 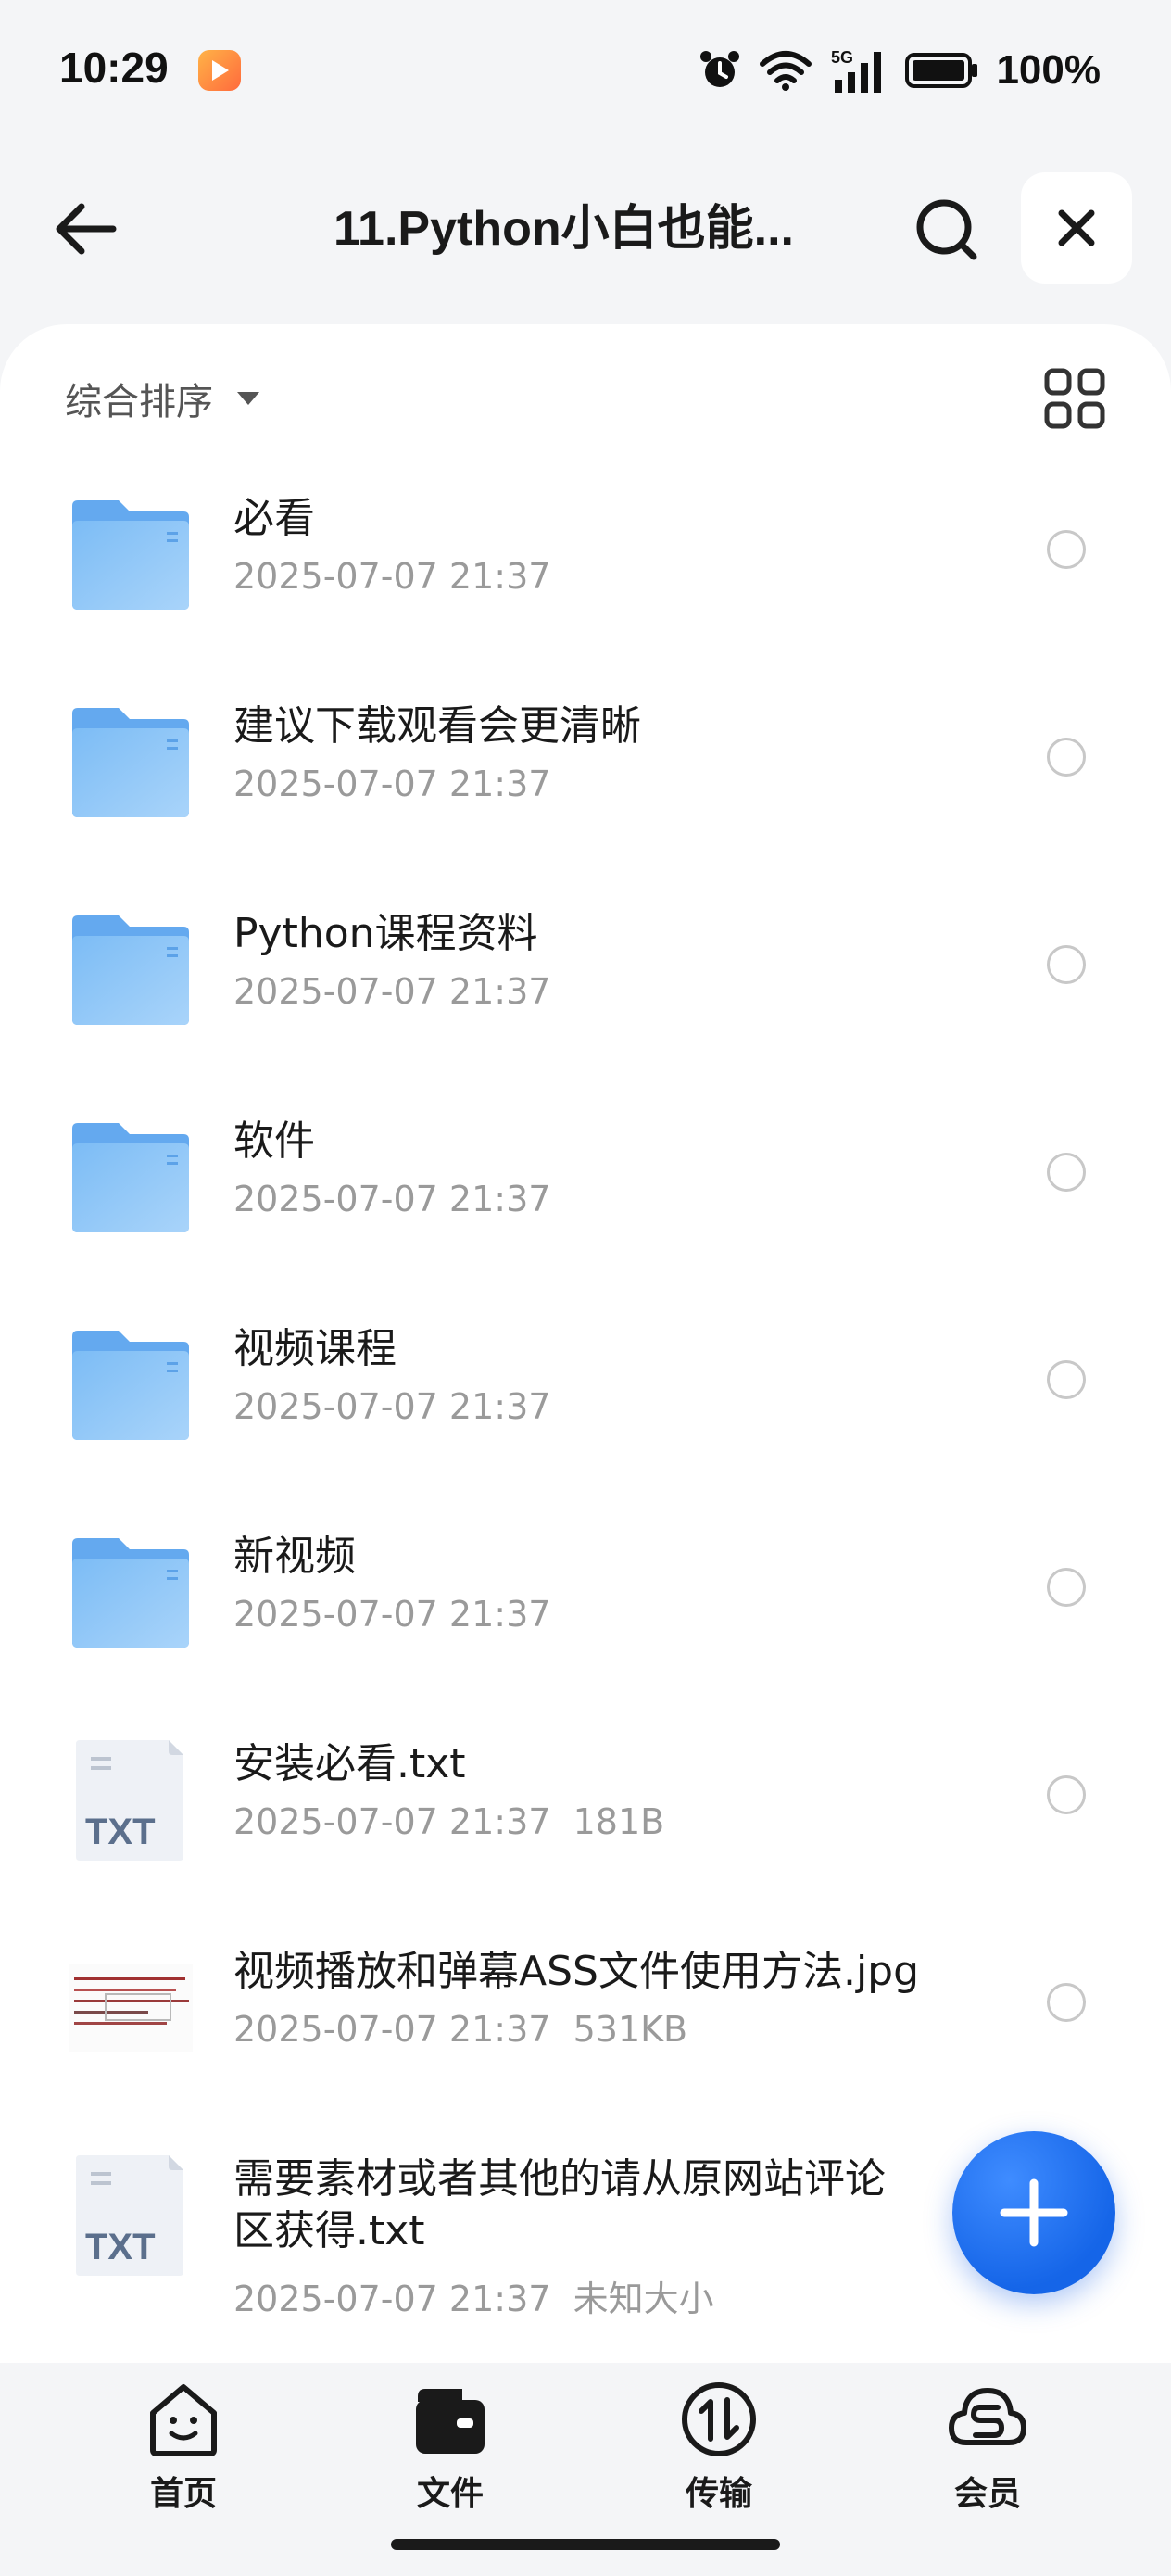 I want to click on file-name: 建议下载观看会更清晰, so click(x=437, y=726).